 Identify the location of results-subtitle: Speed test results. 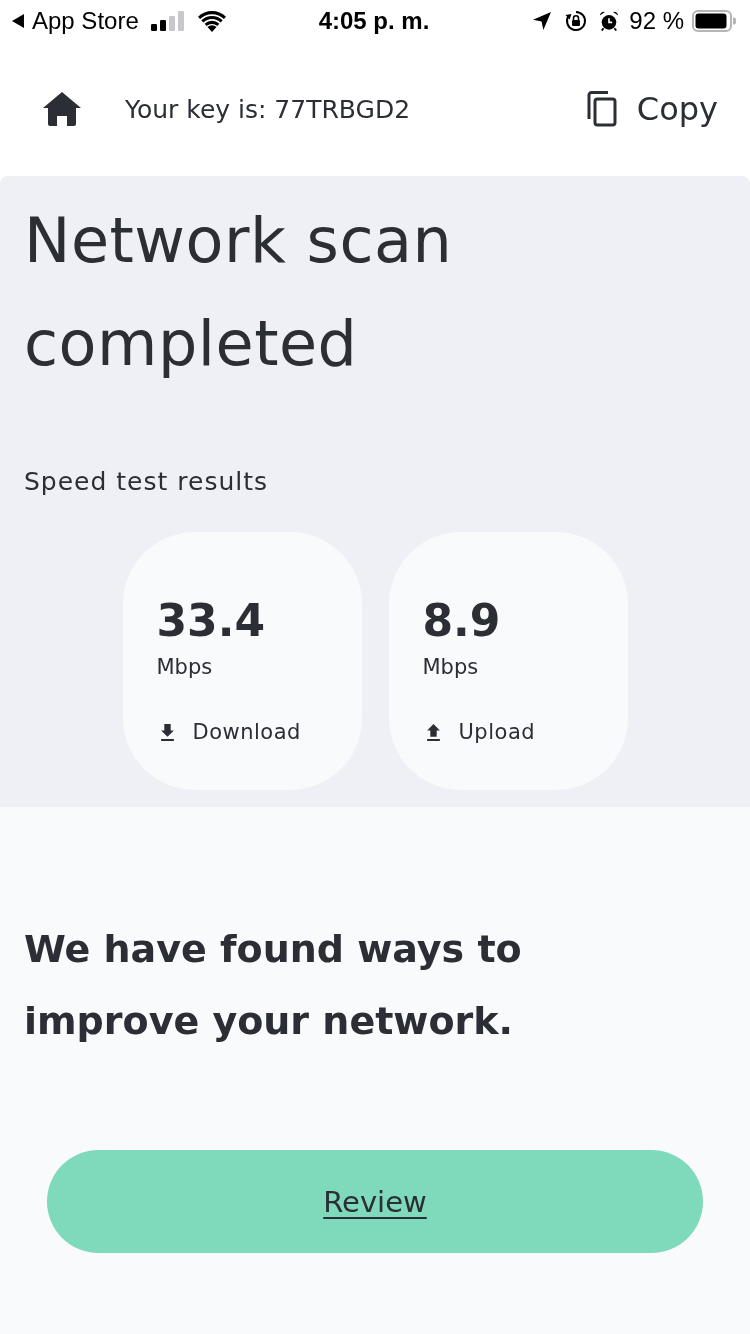
(147, 482).